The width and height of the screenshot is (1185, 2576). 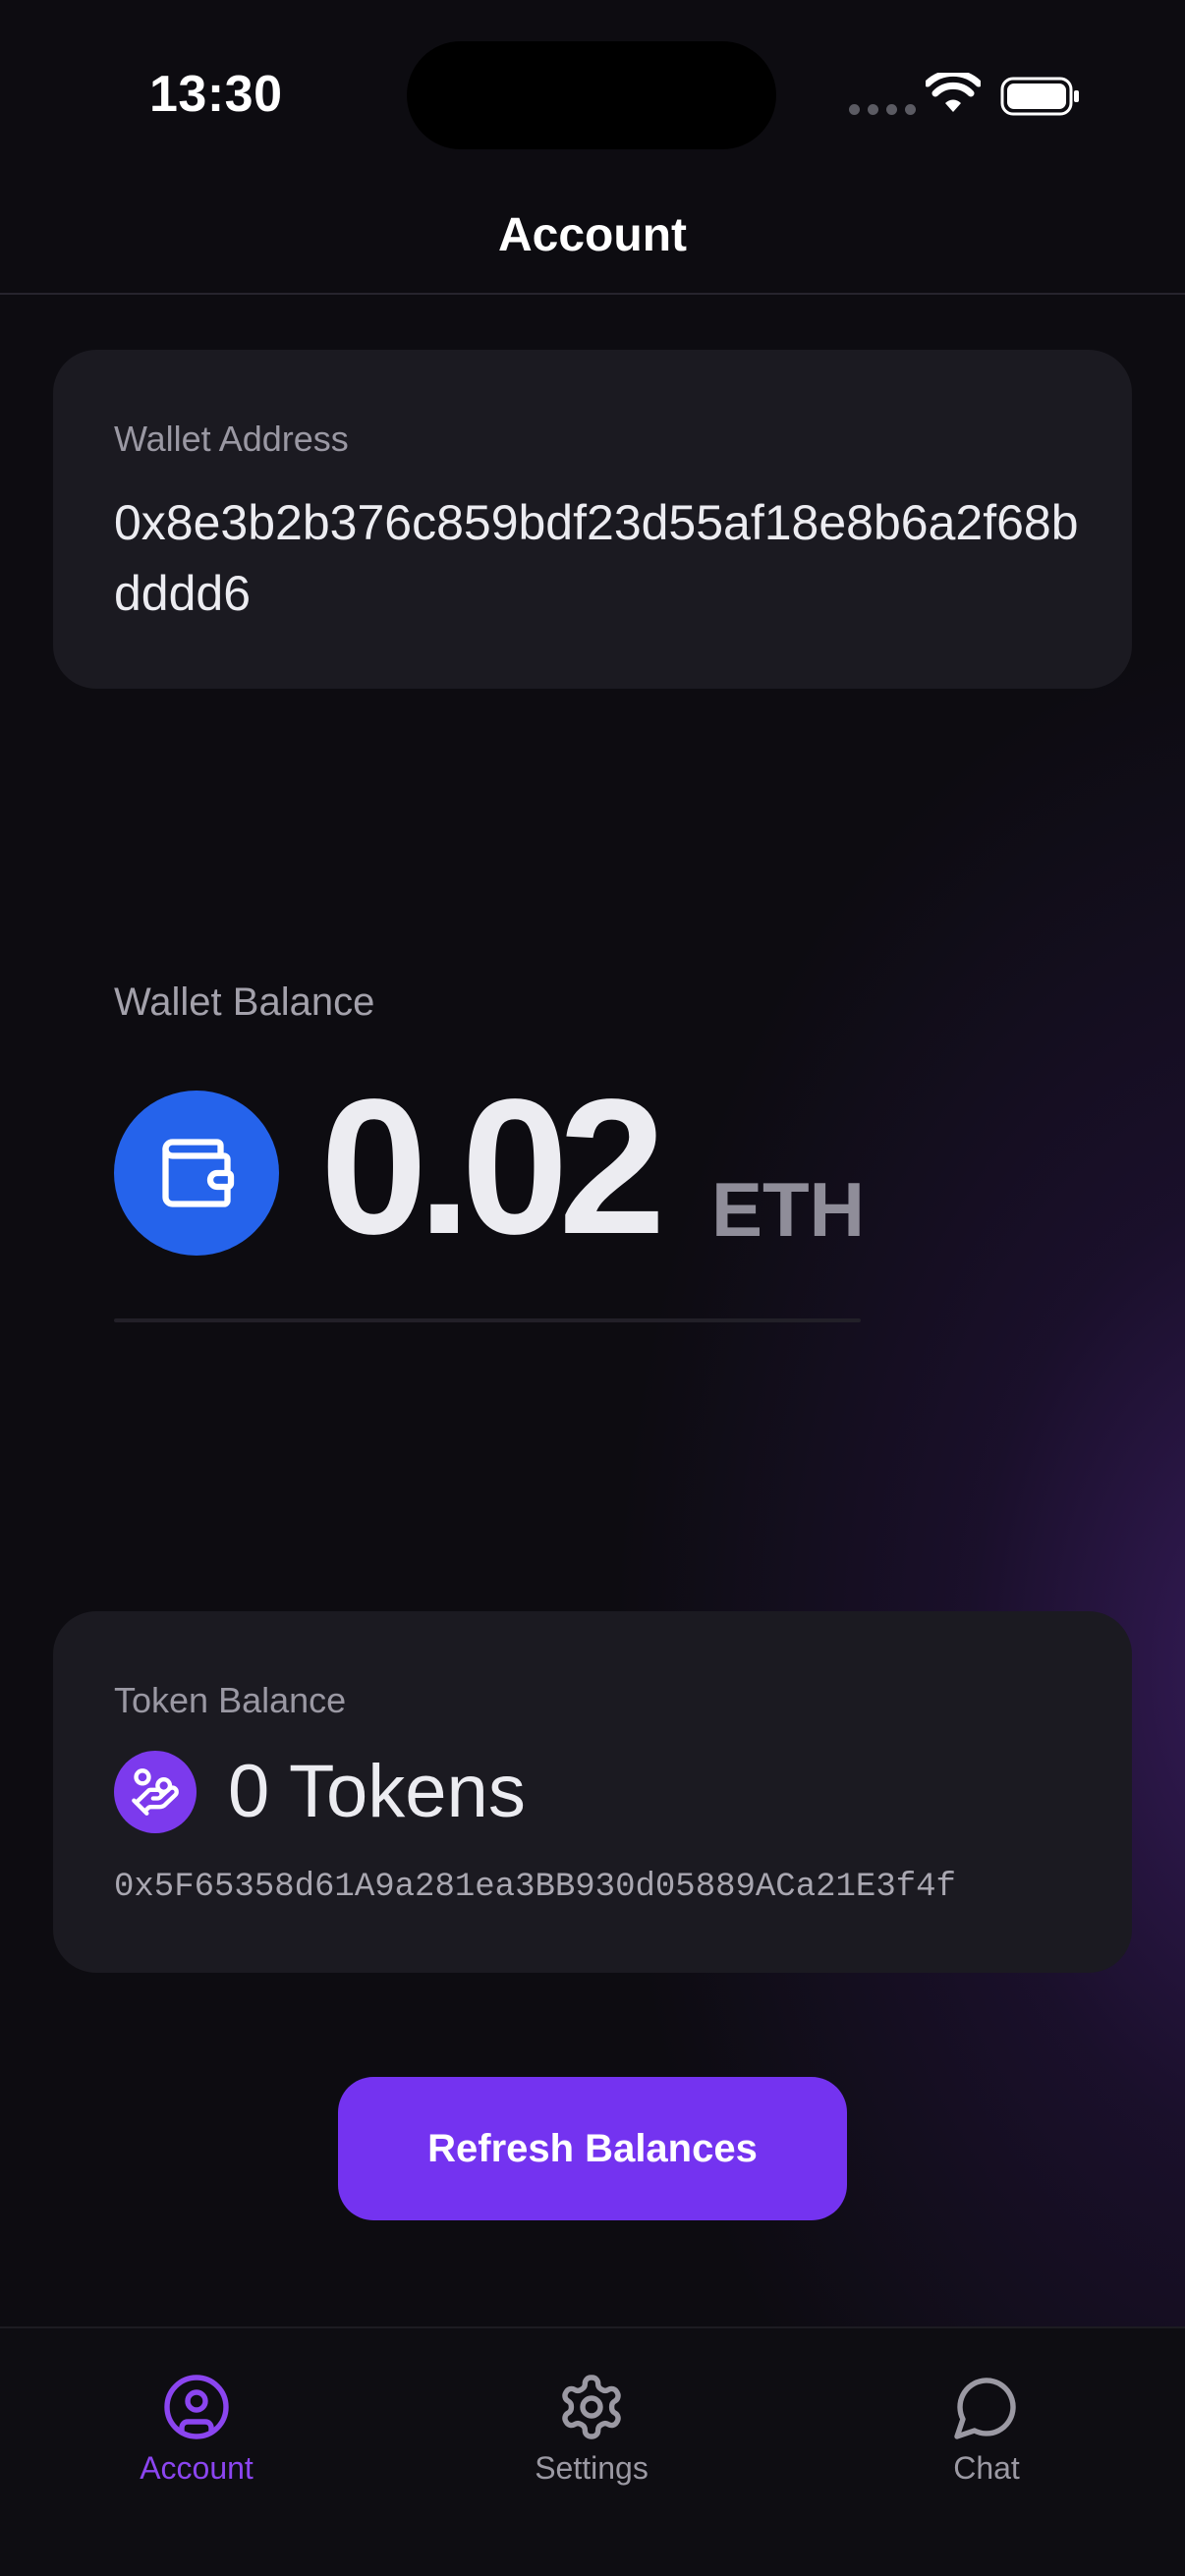 I want to click on tab-settings-label: Settings, so click(x=592, y=2468).